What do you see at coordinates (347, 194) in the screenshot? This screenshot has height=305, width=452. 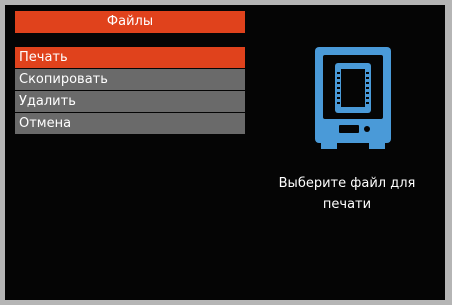 I see `select-file-prompt: Выберите файл для печати` at bounding box center [347, 194].